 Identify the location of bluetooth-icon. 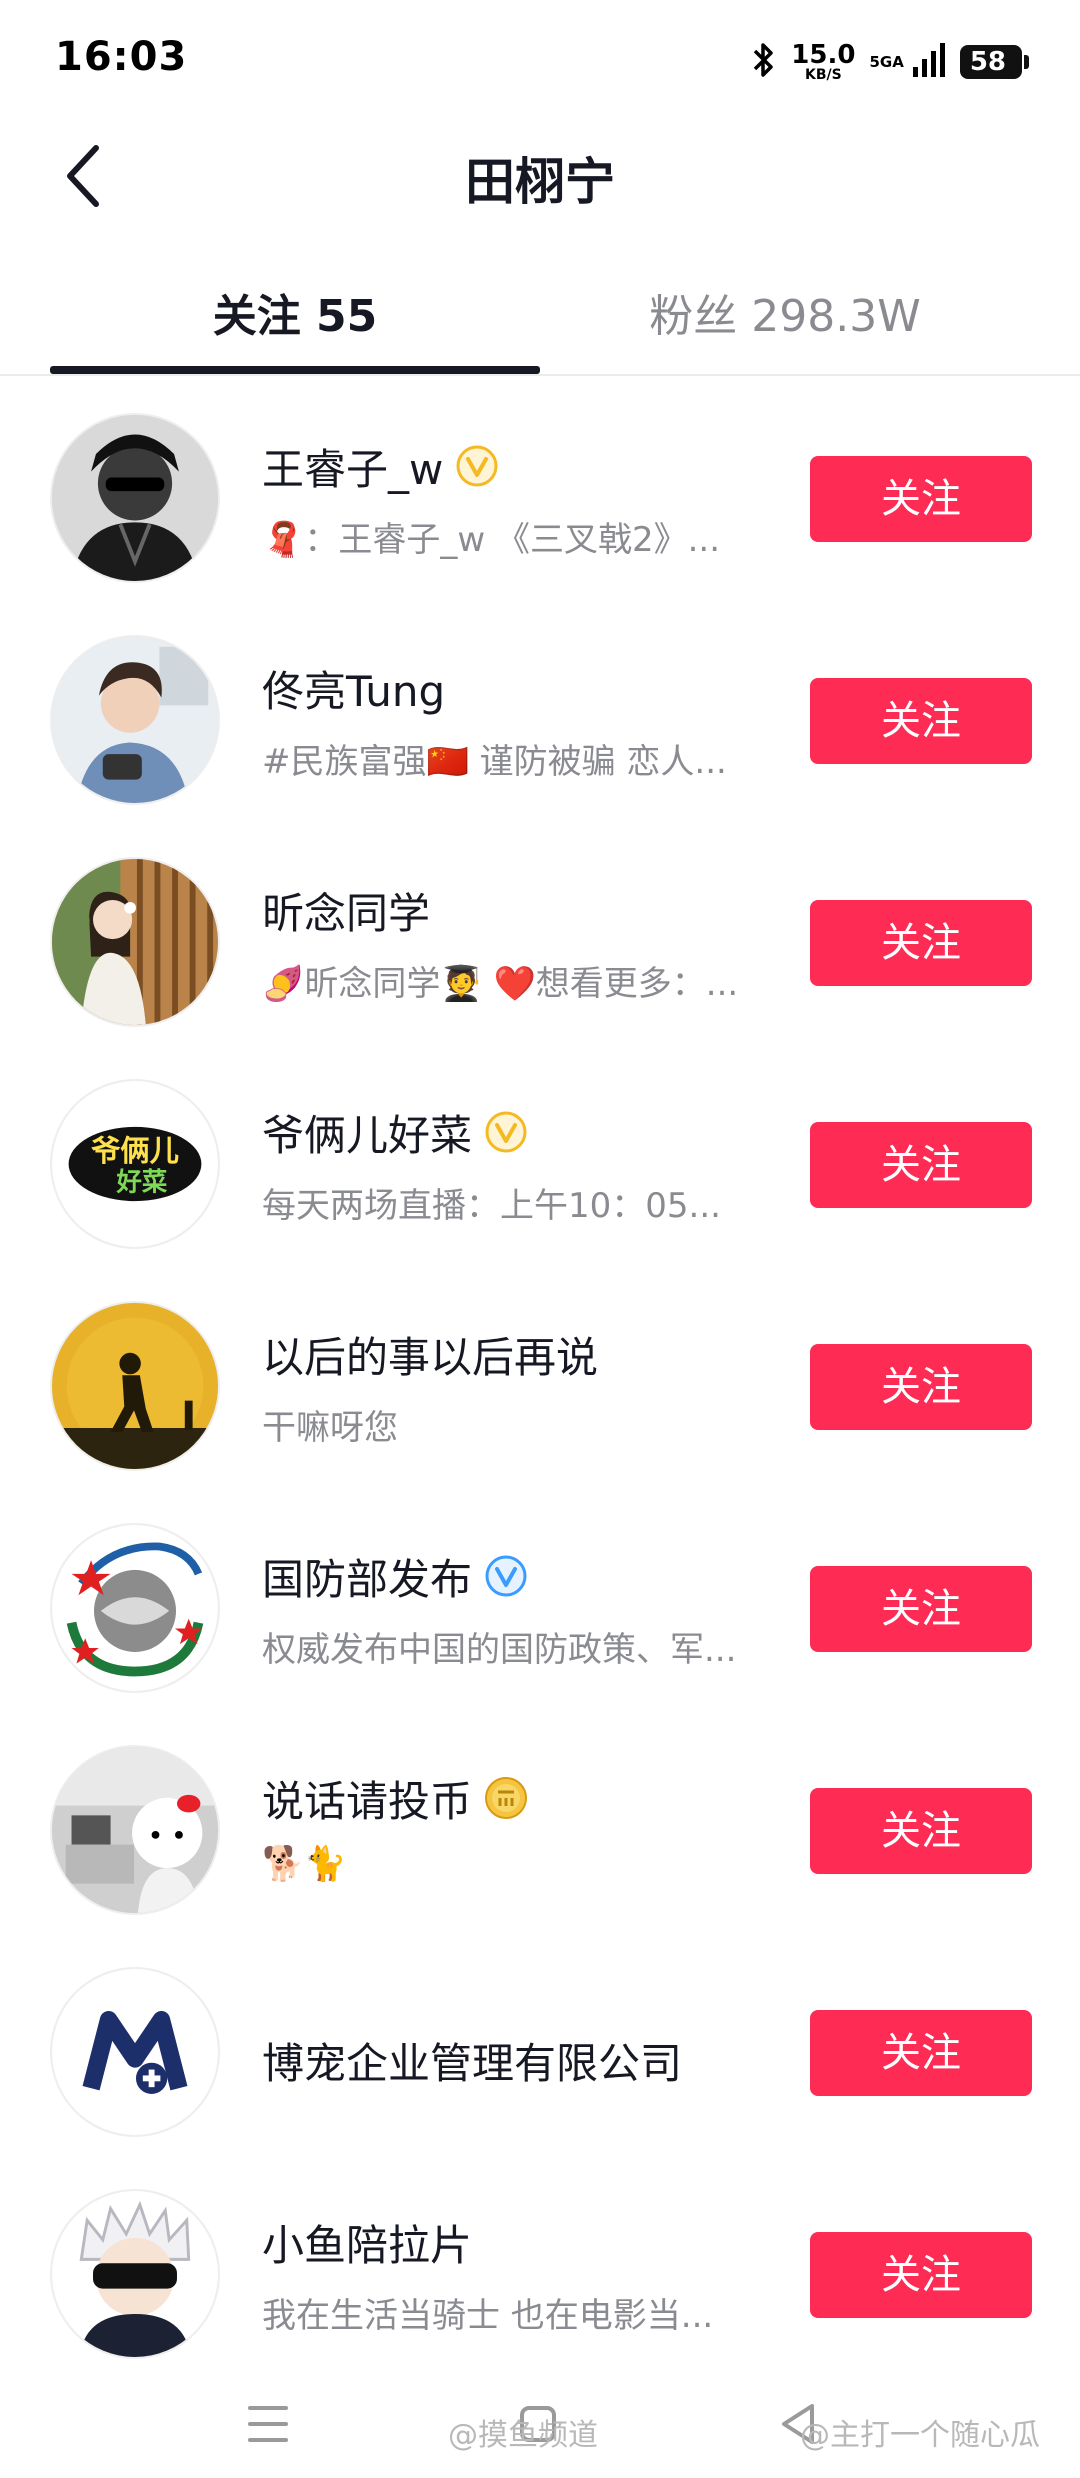
(764, 62).